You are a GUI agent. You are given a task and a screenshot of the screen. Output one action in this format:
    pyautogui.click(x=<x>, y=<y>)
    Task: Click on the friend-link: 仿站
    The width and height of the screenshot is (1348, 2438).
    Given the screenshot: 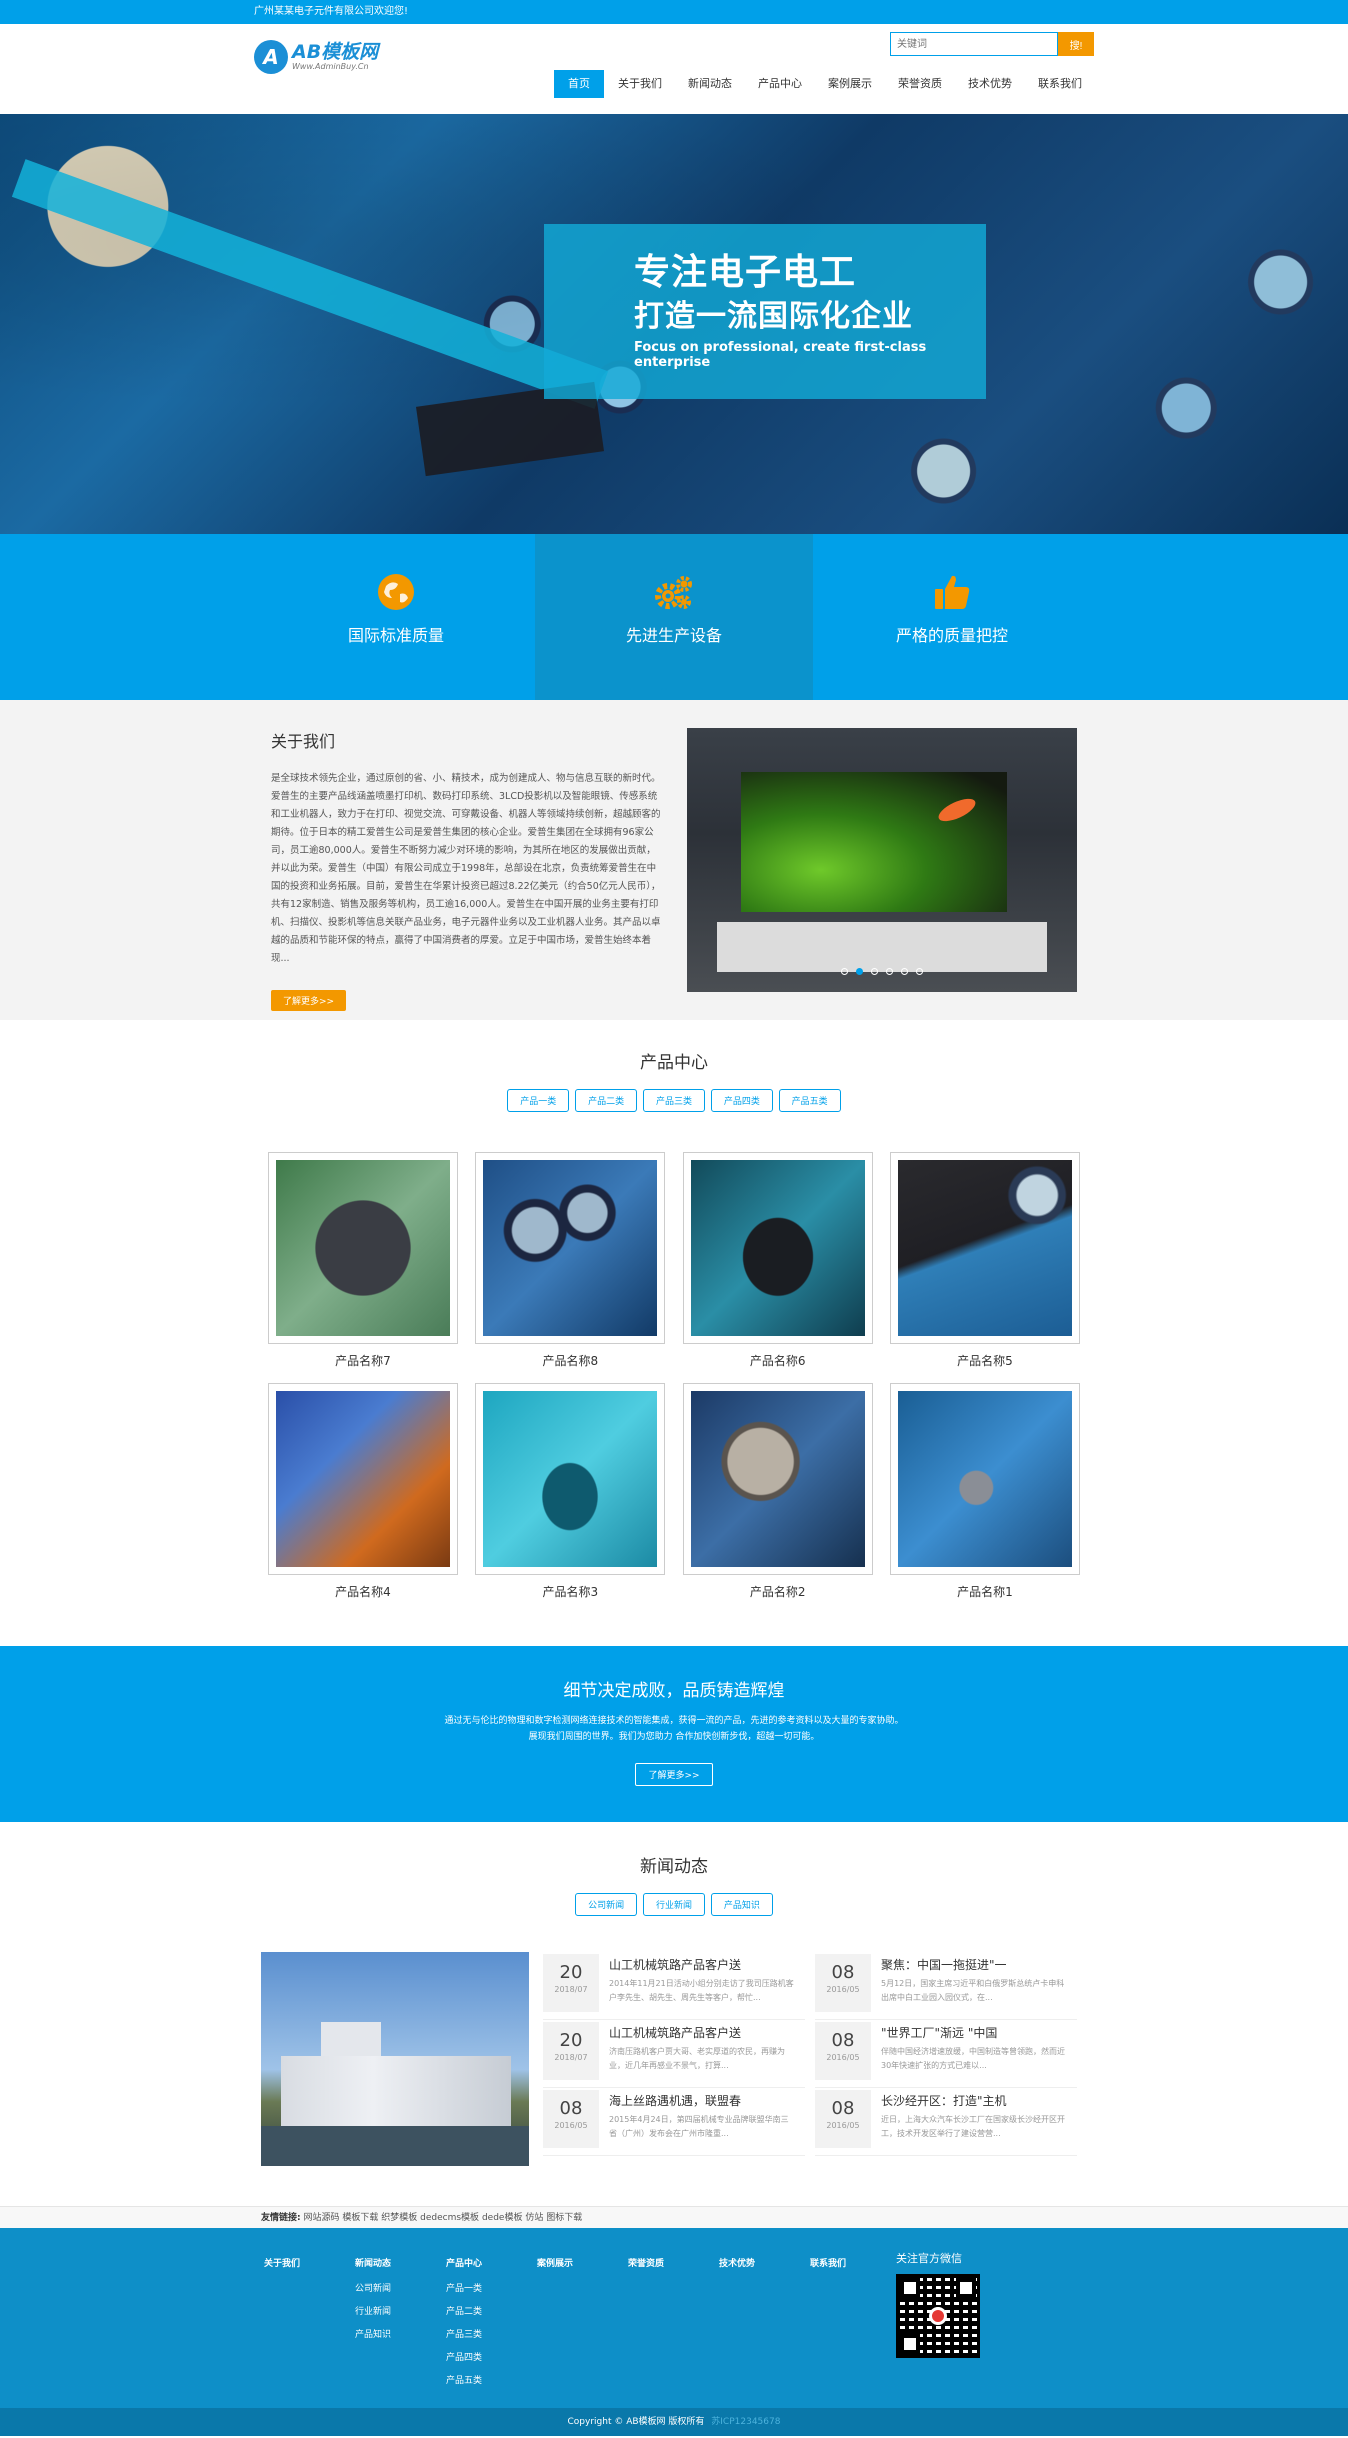 What is the action you would take?
    pyautogui.click(x=534, y=2218)
    